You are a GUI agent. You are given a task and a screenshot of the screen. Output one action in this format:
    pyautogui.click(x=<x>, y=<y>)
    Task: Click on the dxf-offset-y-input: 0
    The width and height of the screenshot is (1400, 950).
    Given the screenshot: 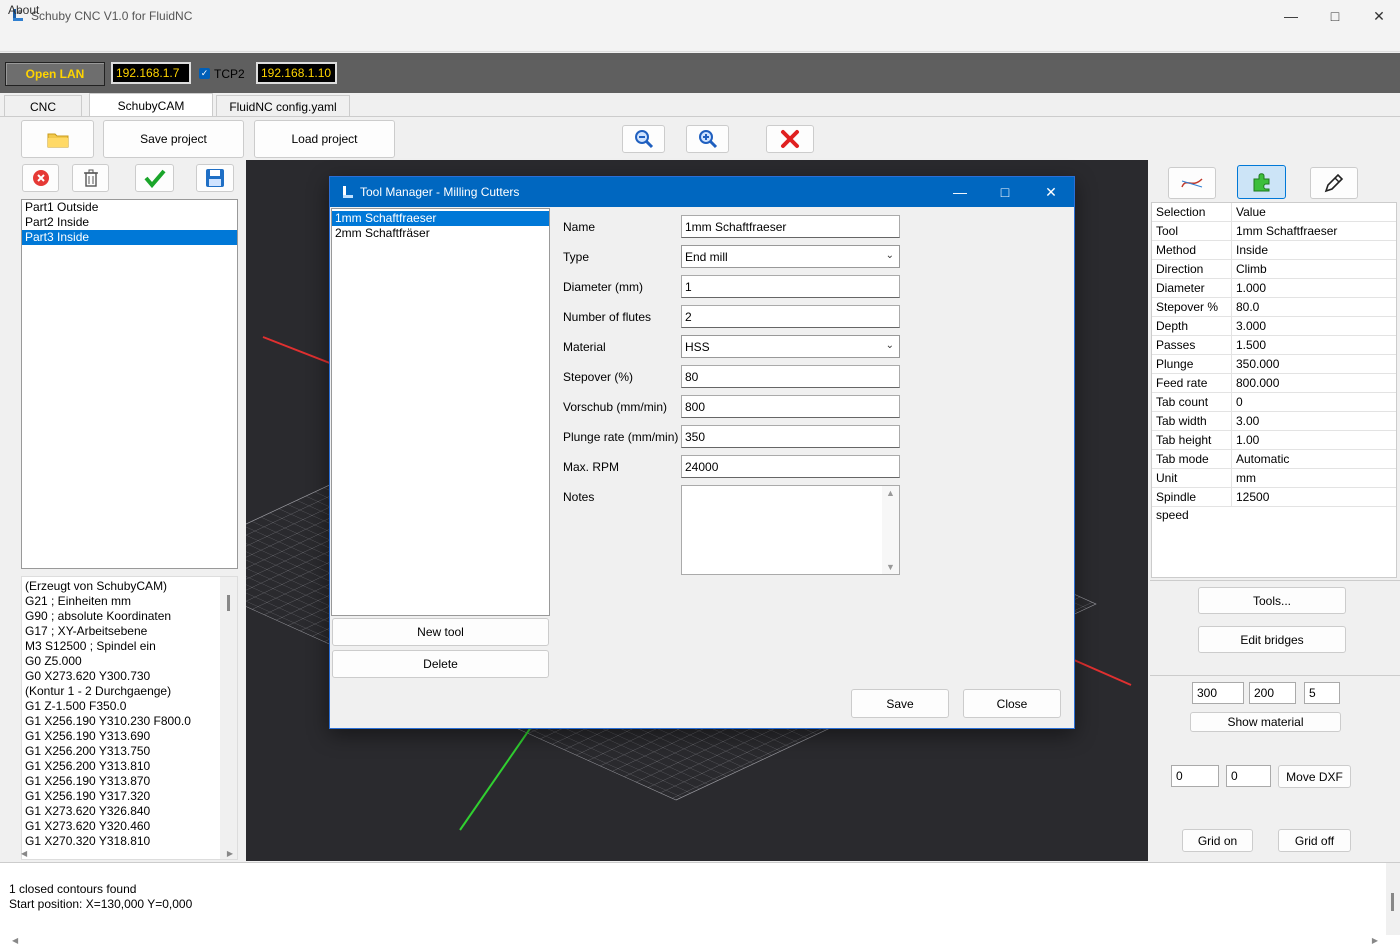 What is the action you would take?
    pyautogui.click(x=1248, y=776)
    